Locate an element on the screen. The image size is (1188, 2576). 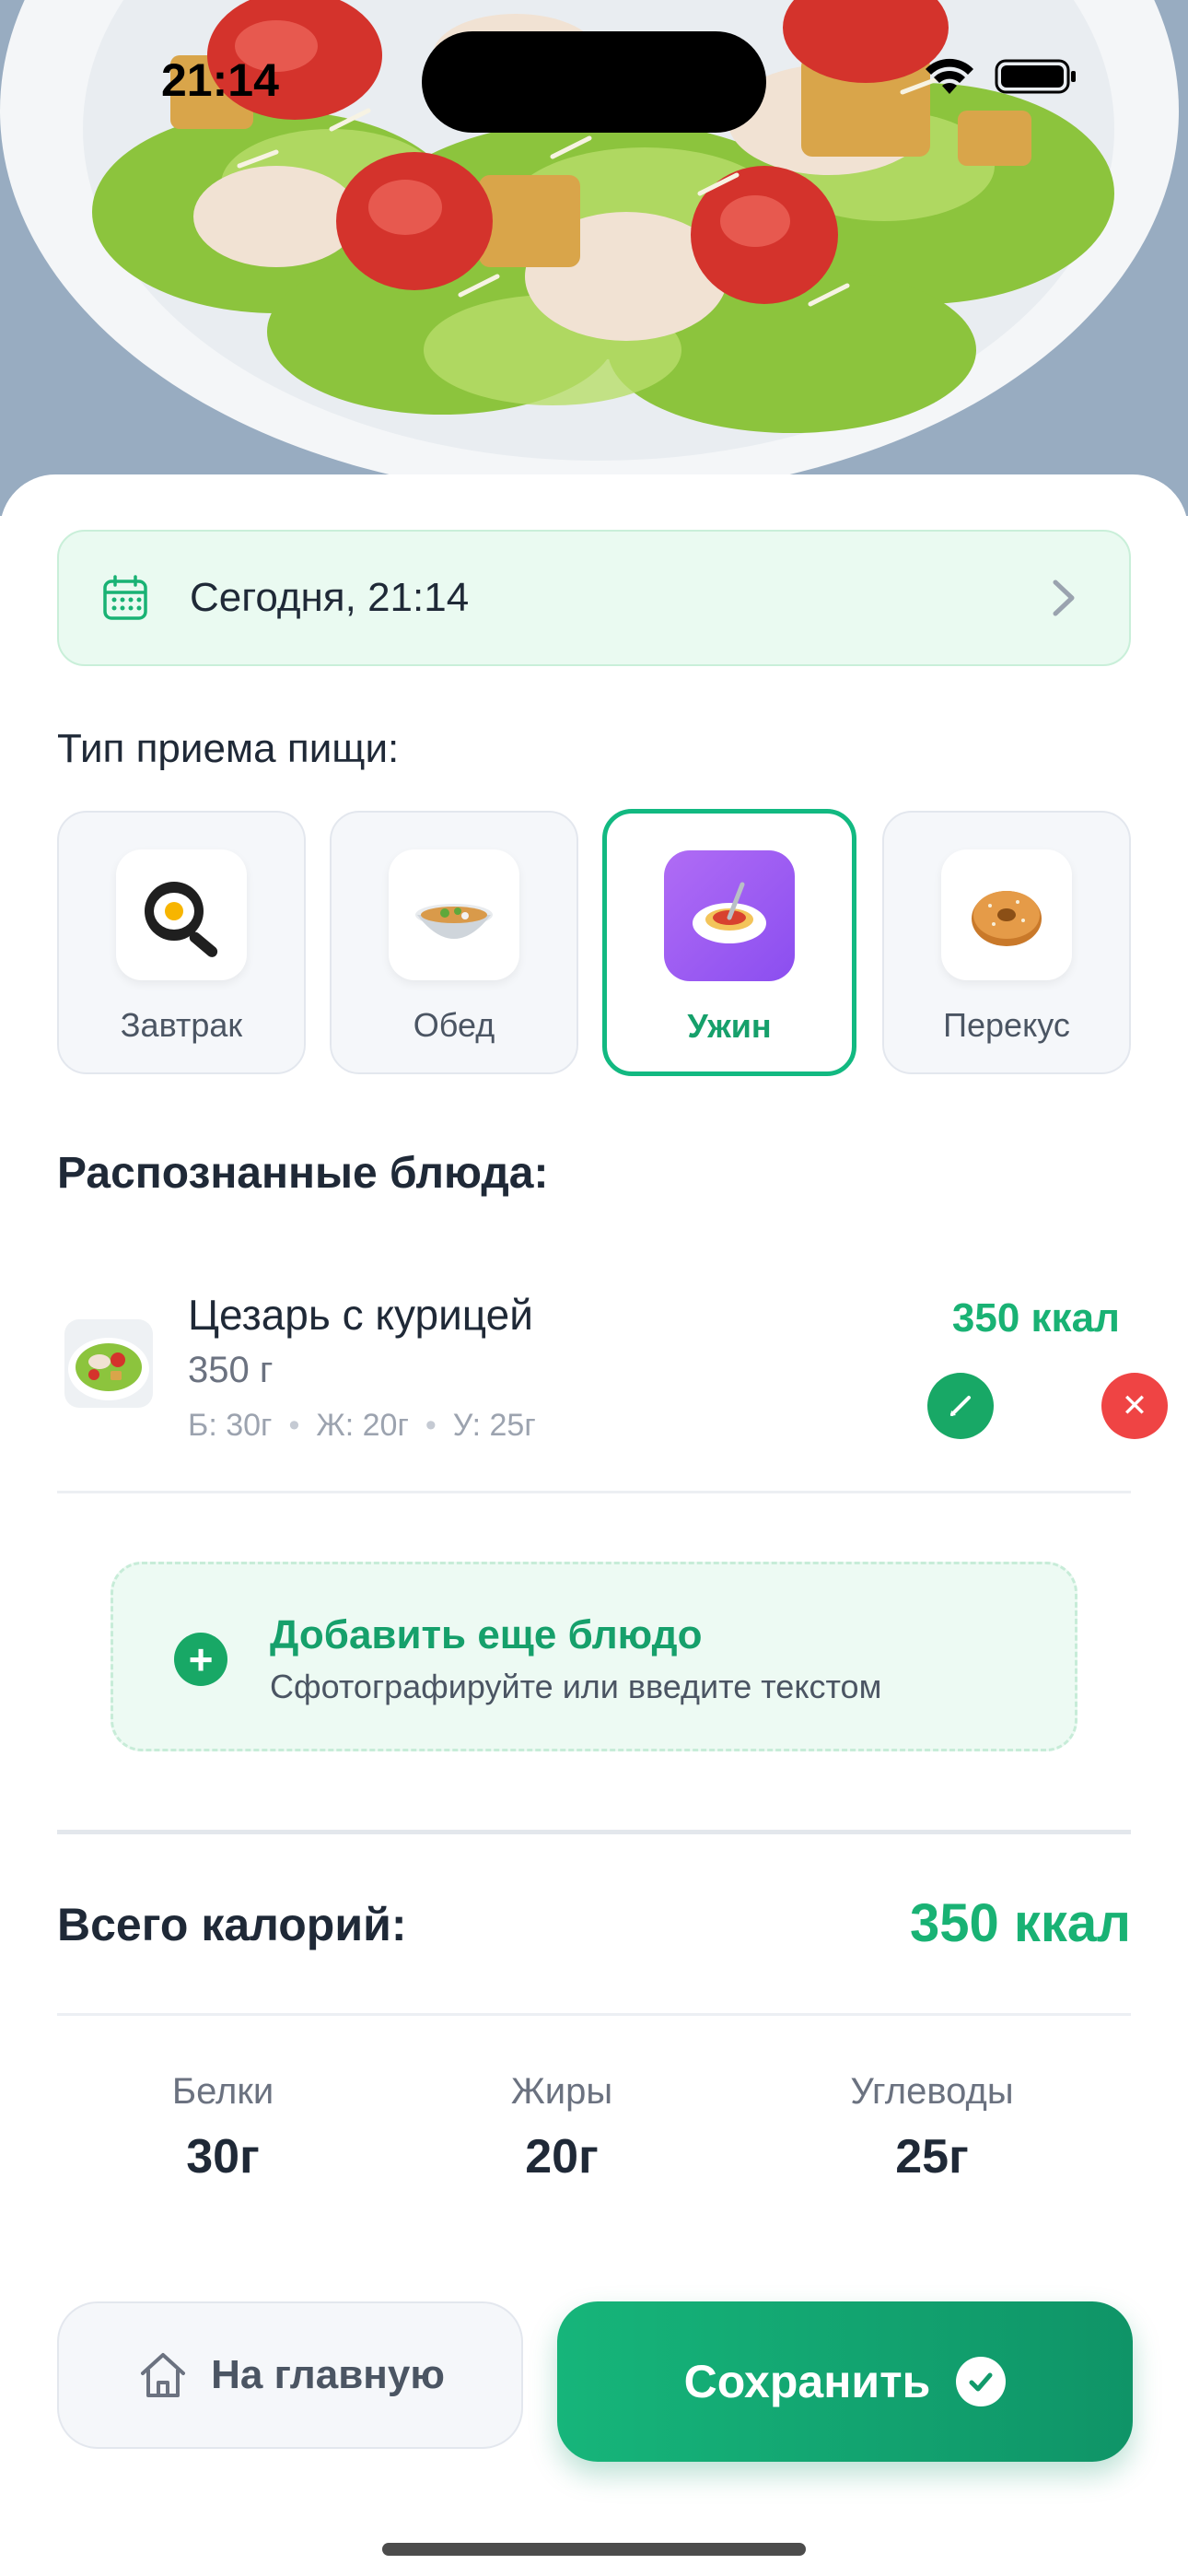
add-dish-title: Добавить еще блюдо is located at coordinates (486, 1634).